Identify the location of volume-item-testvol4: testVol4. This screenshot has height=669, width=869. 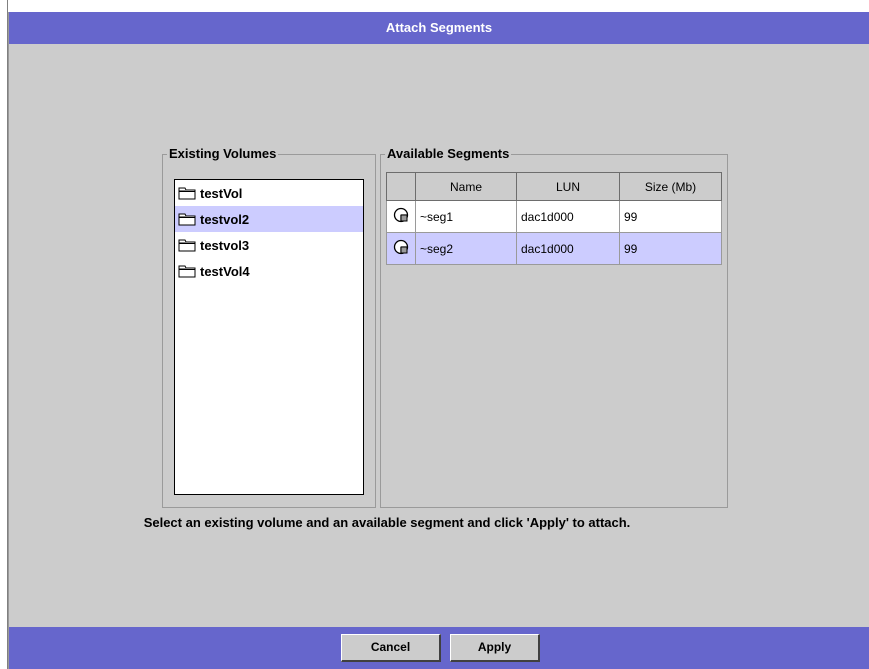
(269, 271).